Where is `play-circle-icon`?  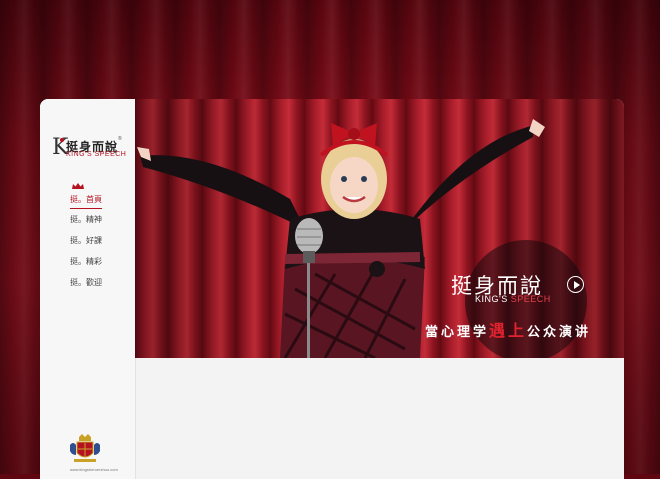
play-circle-icon is located at coordinates (575, 284).